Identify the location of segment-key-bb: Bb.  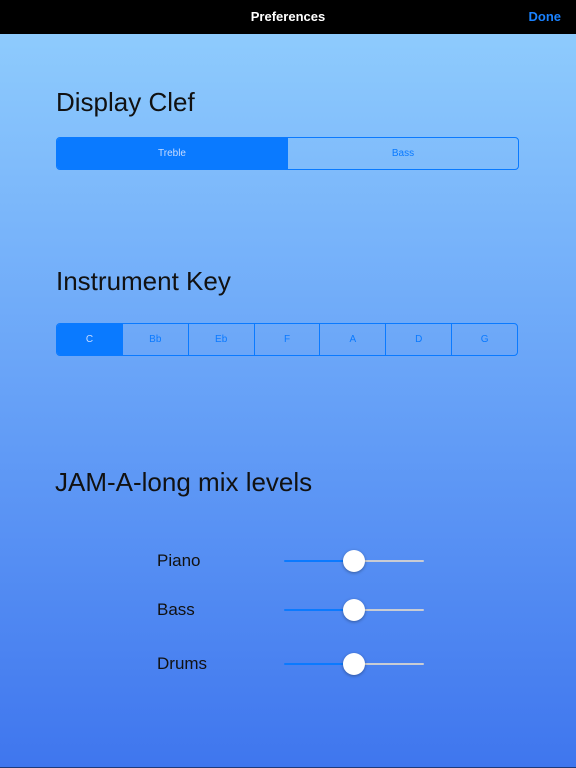
(154, 339).